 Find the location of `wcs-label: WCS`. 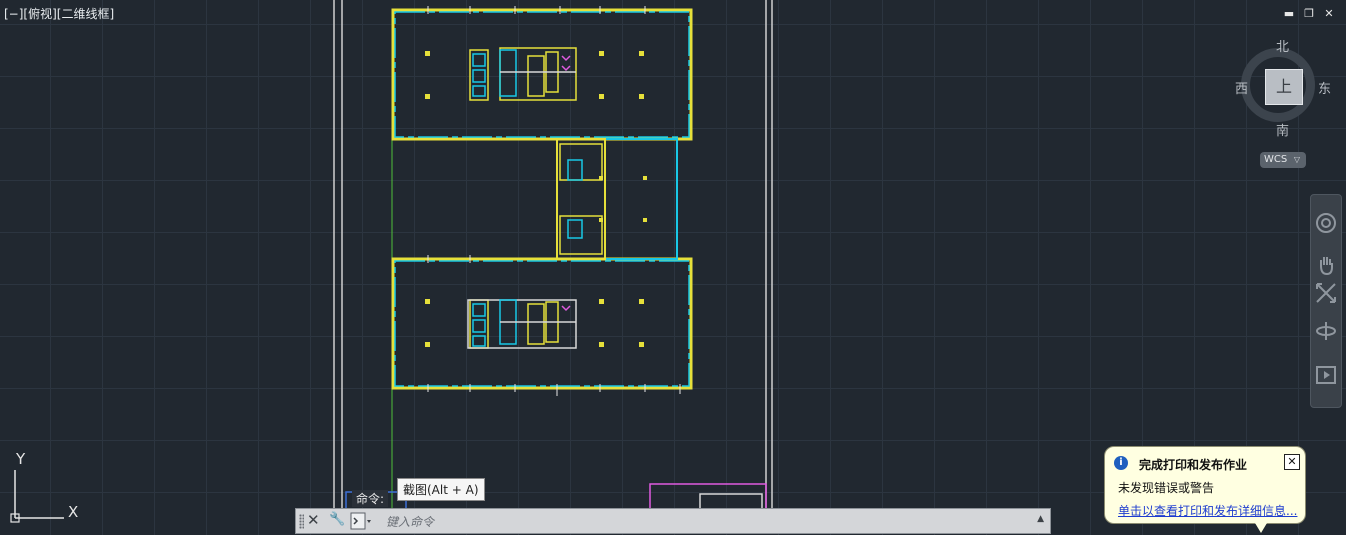

wcs-label: WCS is located at coordinates (1276, 159).